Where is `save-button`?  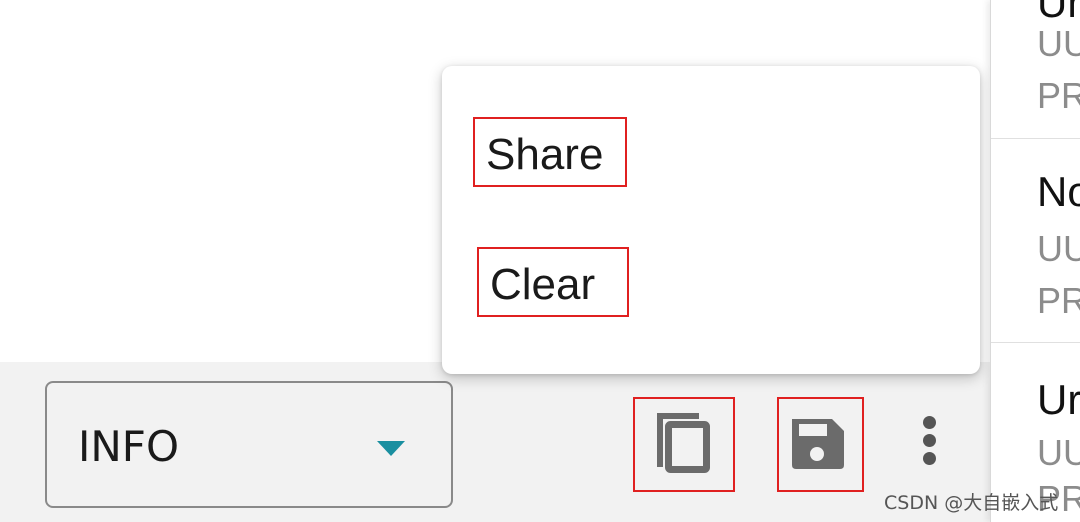
save-button is located at coordinates (820, 444).